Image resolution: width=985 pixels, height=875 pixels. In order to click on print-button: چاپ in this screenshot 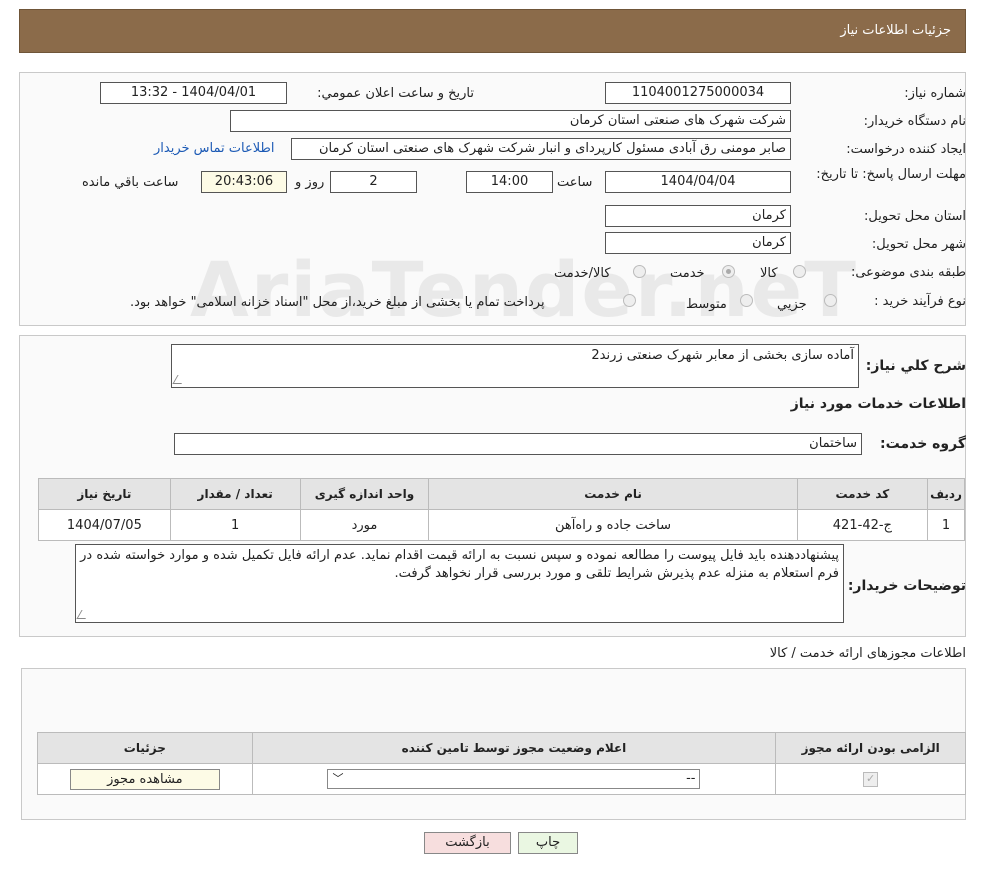, I will do `click(548, 843)`.